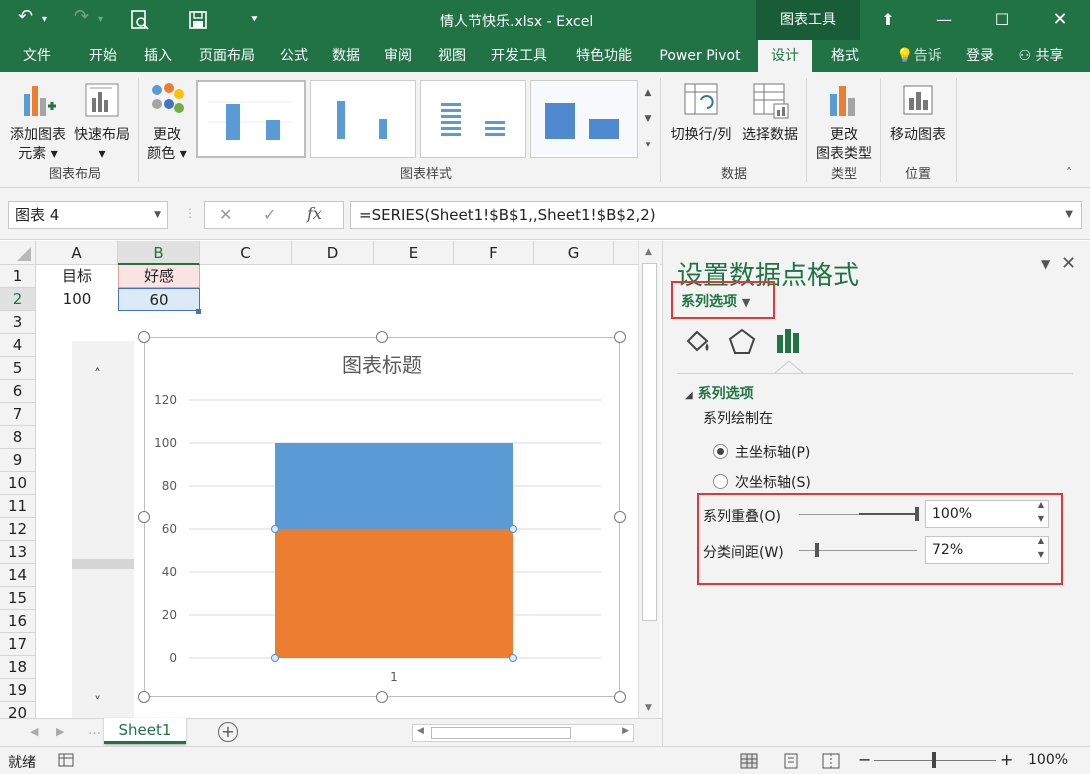 This screenshot has width=1090, height=774. Describe the element at coordinates (1006, 759) in the screenshot. I see `zoom-in-icon: +` at that location.